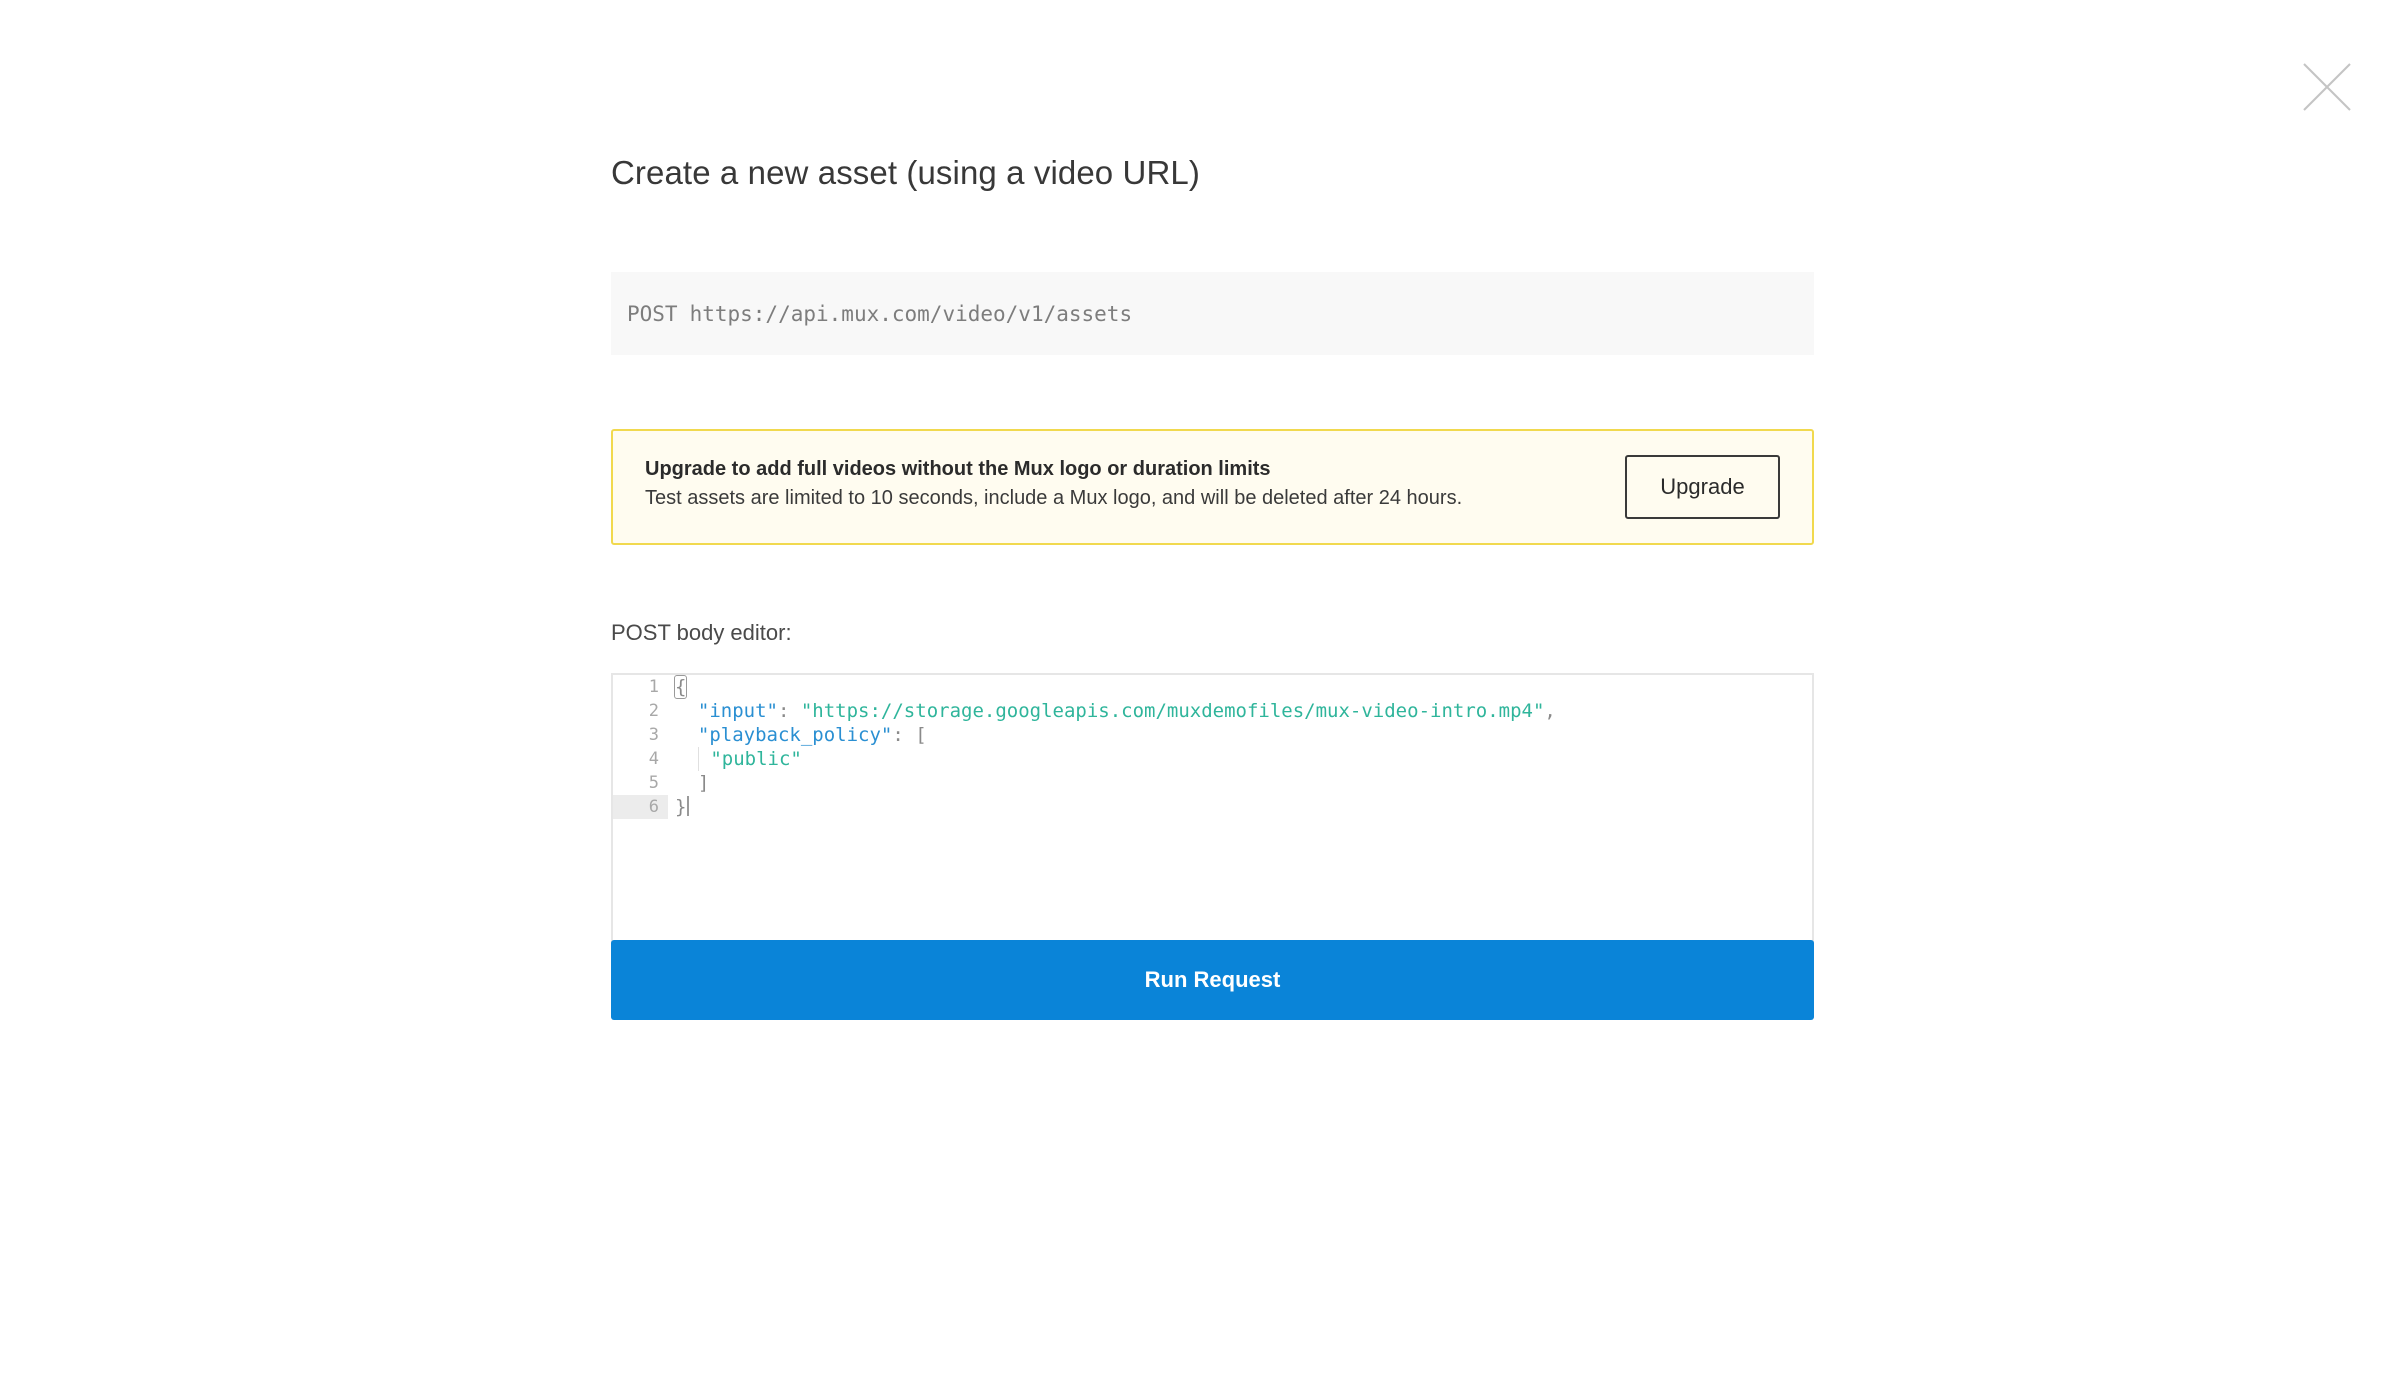  What do you see at coordinates (701, 632) in the screenshot?
I see `editor-label: POST body editor:` at bounding box center [701, 632].